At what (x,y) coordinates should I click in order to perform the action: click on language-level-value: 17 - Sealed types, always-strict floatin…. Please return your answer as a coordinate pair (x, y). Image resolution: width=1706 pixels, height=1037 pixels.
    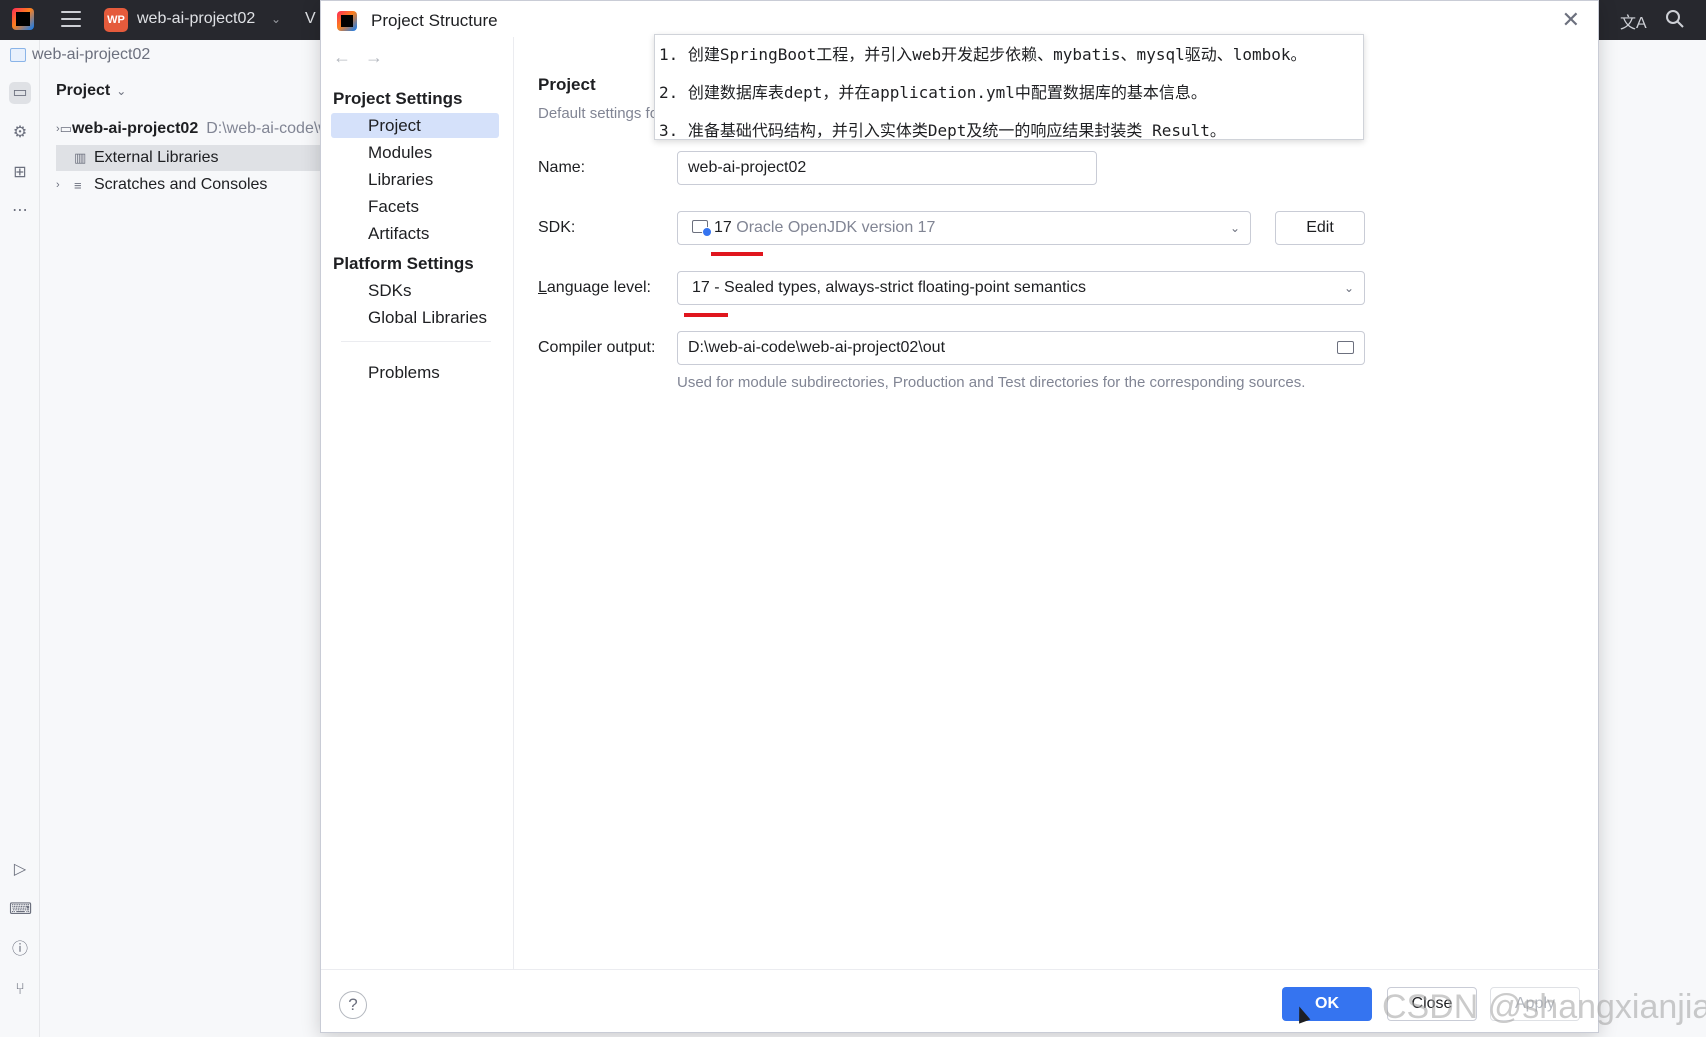
    Looking at the image, I should click on (889, 287).